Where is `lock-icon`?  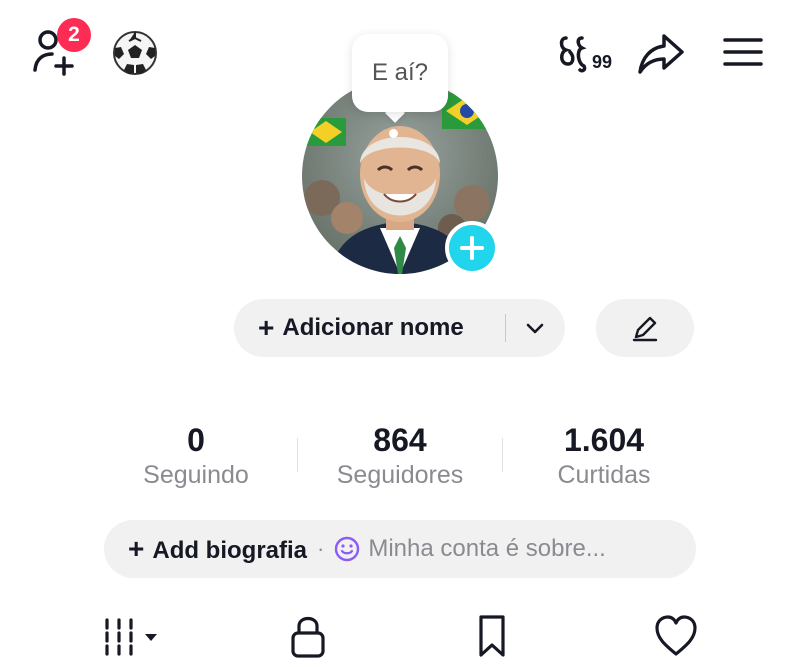 lock-icon is located at coordinates (308, 637).